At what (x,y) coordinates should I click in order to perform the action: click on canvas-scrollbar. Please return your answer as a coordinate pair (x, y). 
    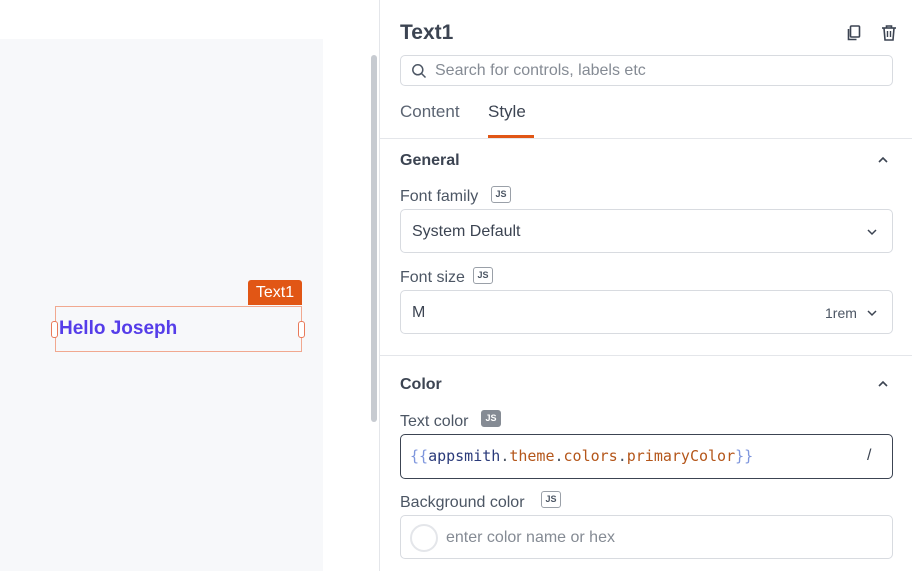
    Looking at the image, I should click on (374, 238).